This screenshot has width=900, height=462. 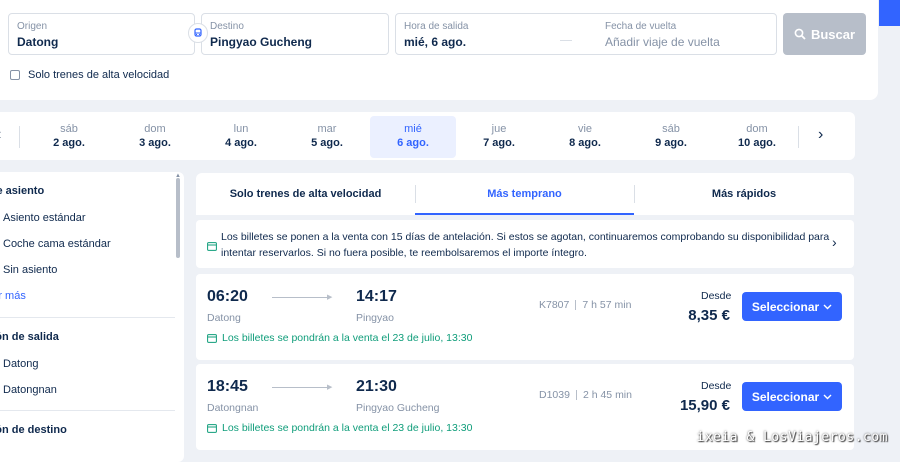 What do you see at coordinates (792, 437) in the screenshot?
I see `watermark: ixeia & LosViajeros.com` at bounding box center [792, 437].